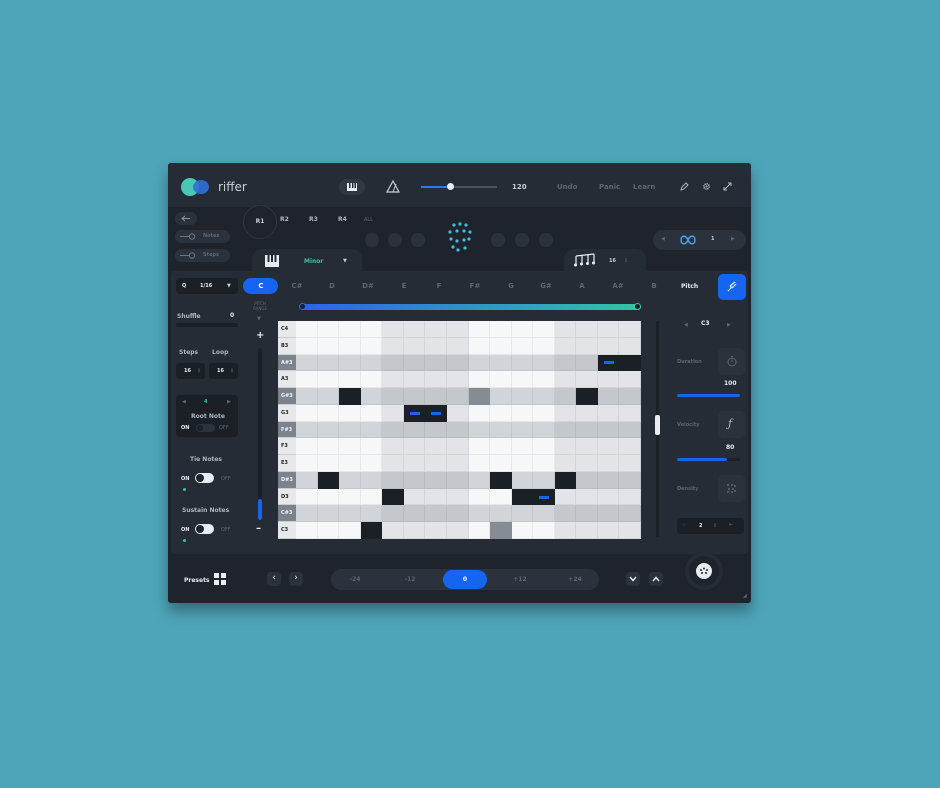  Describe the element at coordinates (501, 530) in the screenshot. I see `grid-cell-muted` at that location.